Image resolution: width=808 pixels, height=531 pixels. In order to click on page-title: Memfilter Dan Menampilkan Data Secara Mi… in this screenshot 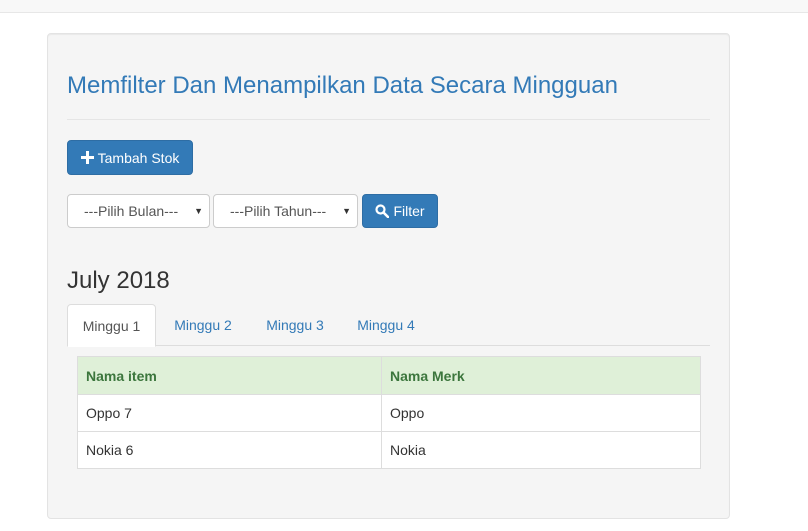, I will do `click(342, 85)`.